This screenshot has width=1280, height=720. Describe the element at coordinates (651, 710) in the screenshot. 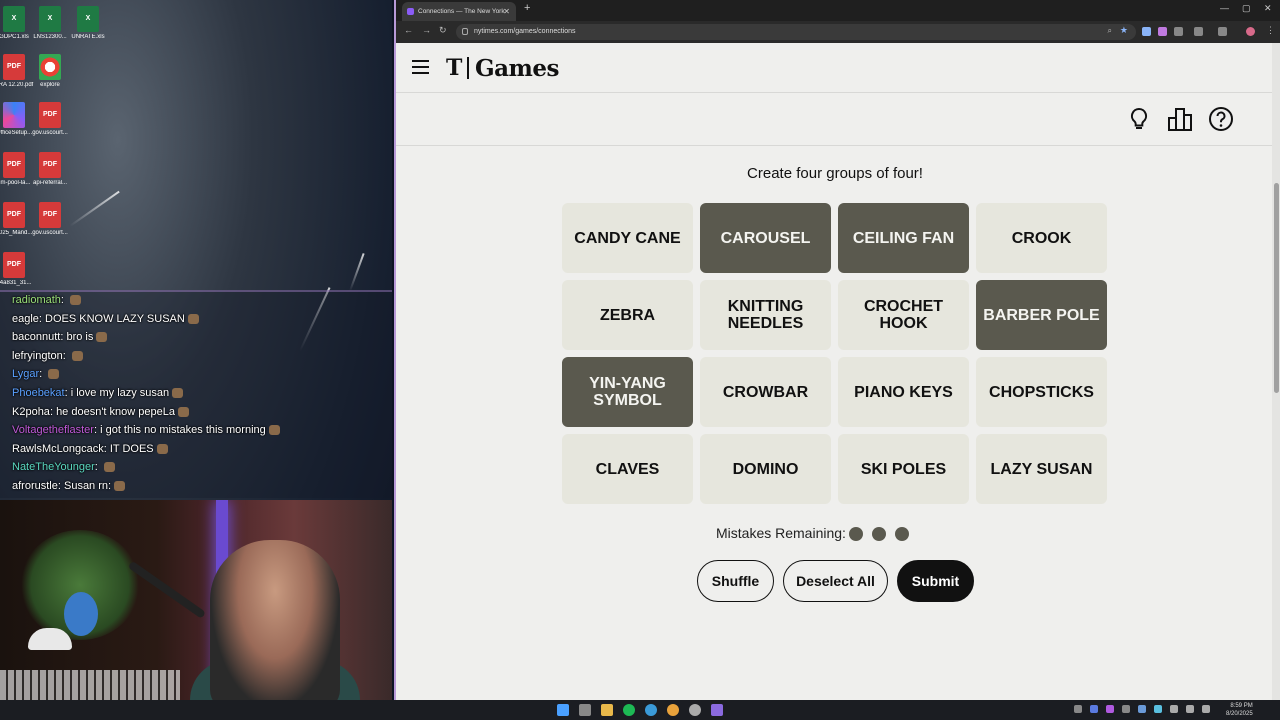

I see `edge-icon` at that location.